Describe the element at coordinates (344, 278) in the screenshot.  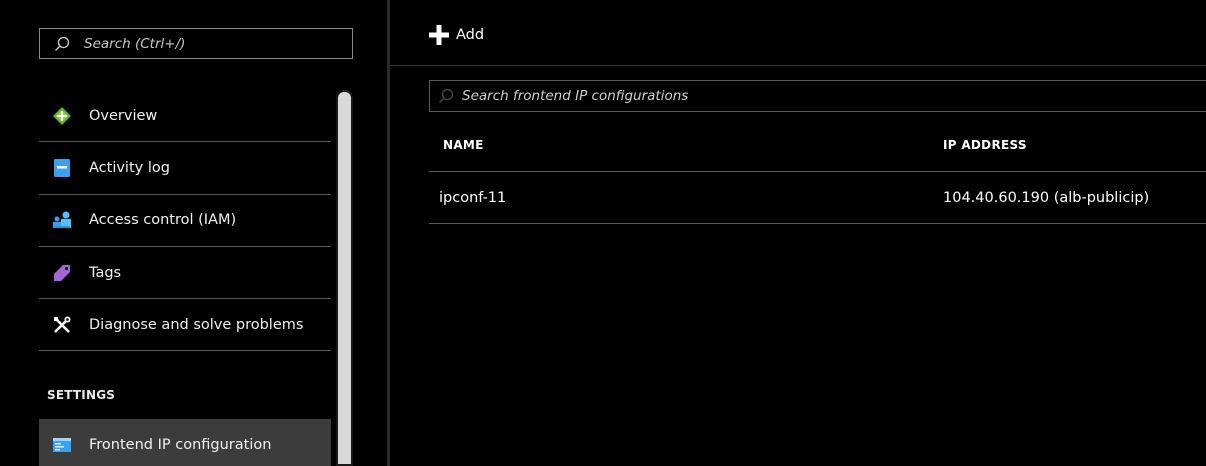
I see `menu-scrollbar-thumb` at that location.